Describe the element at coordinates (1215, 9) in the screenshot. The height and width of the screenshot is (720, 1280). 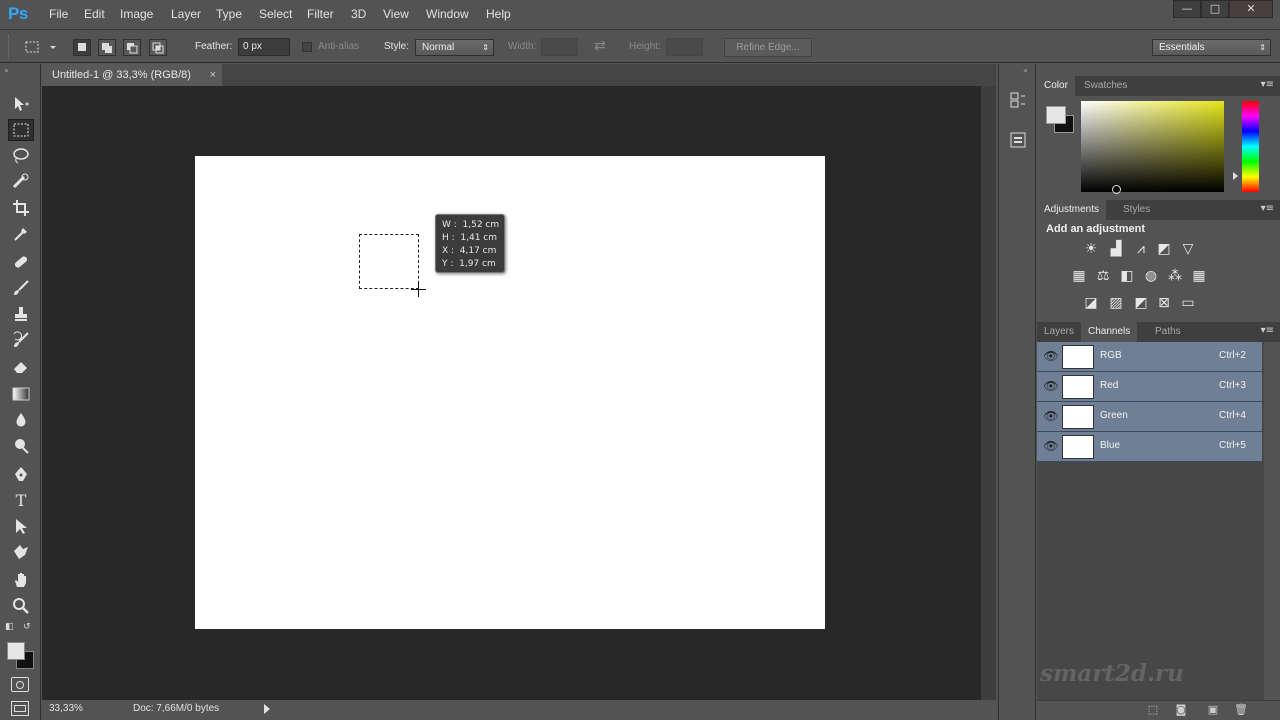
I see `maximize-button: □` at that location.